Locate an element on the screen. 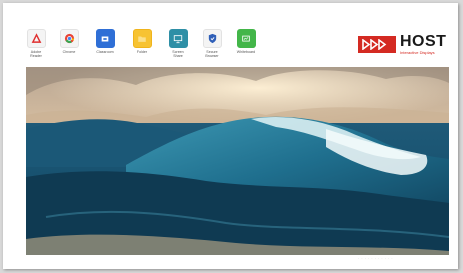 Image resolution: width=463 pixels, height=273 pixels. app-label: Adobe Reader is located at coordinates (36, 54).